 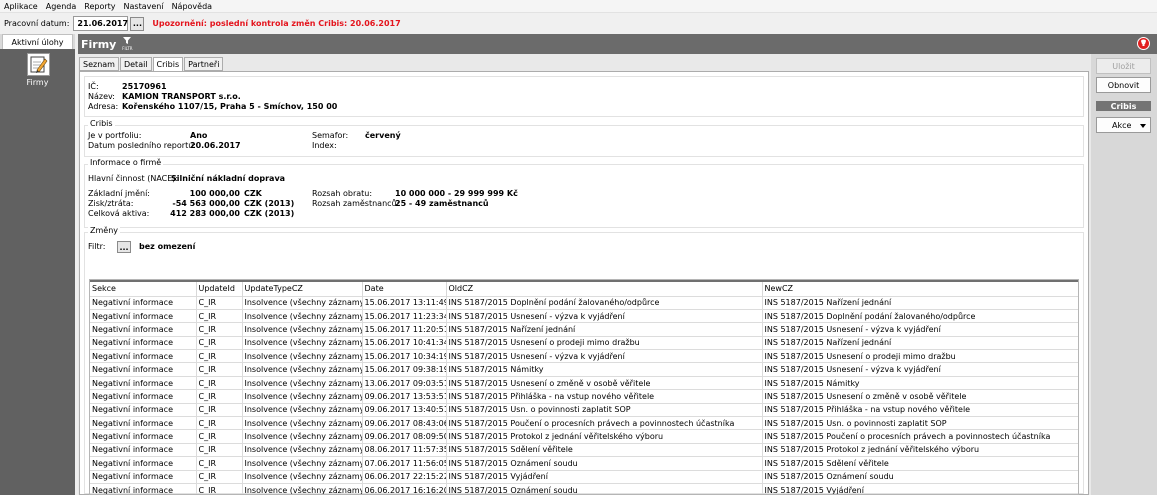 I want to click on capital-label: Základní jmění:, so click(x=119, y=193).